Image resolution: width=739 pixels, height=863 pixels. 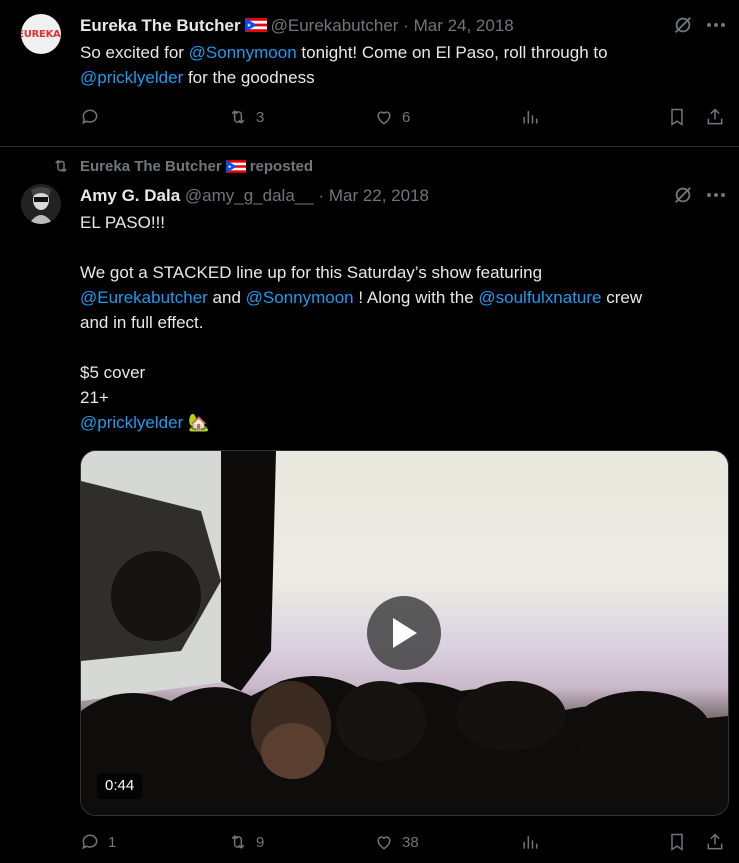 I want to click on play-button, so click(x=404, y=633).